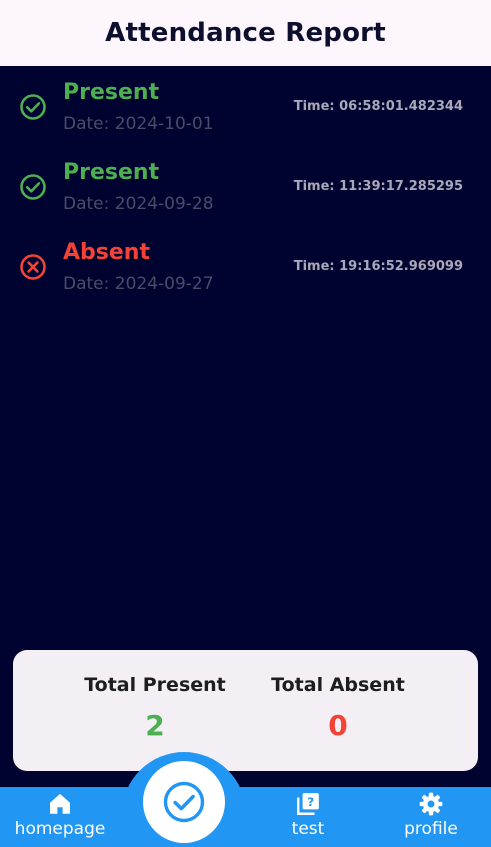 The width and height of the screenshot is (491, 847). What do you see at coordinates (338, 725) in the screenshot?
I see `total-absent-value: 0` at bounding box center [338, 725].